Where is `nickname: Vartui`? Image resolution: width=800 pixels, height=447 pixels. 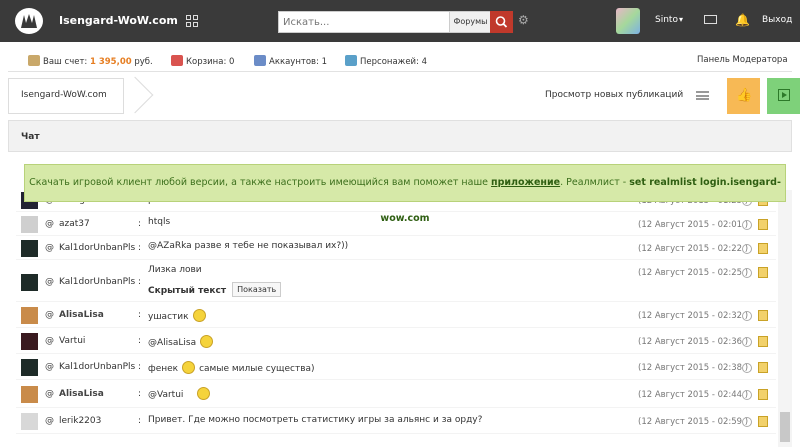 nickname: Vartui is located at coordinates (72, 341).